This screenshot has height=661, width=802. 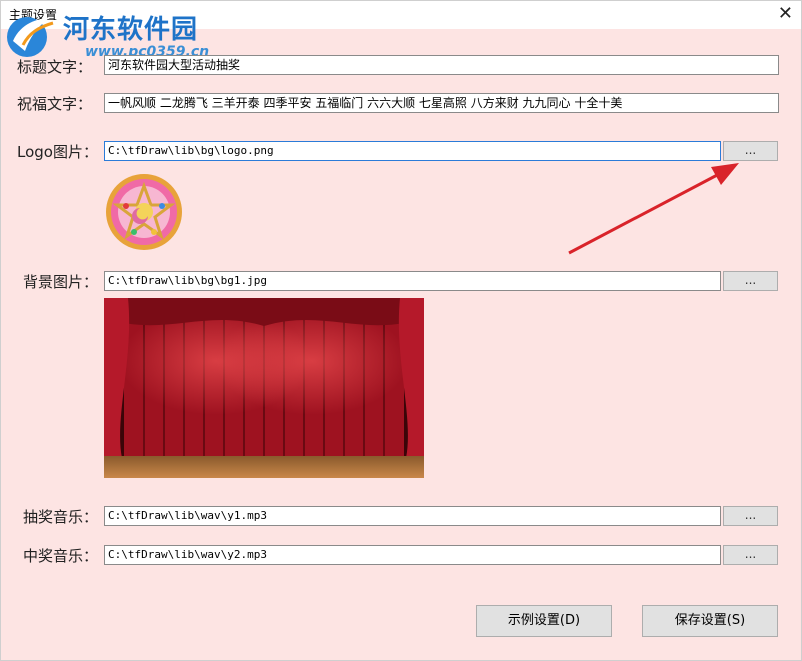 What do you see at coordinates (61, 517) in the screenshot?
I see `draw-music-label: 抽奖音乐：` at bounding box center [61, 517].